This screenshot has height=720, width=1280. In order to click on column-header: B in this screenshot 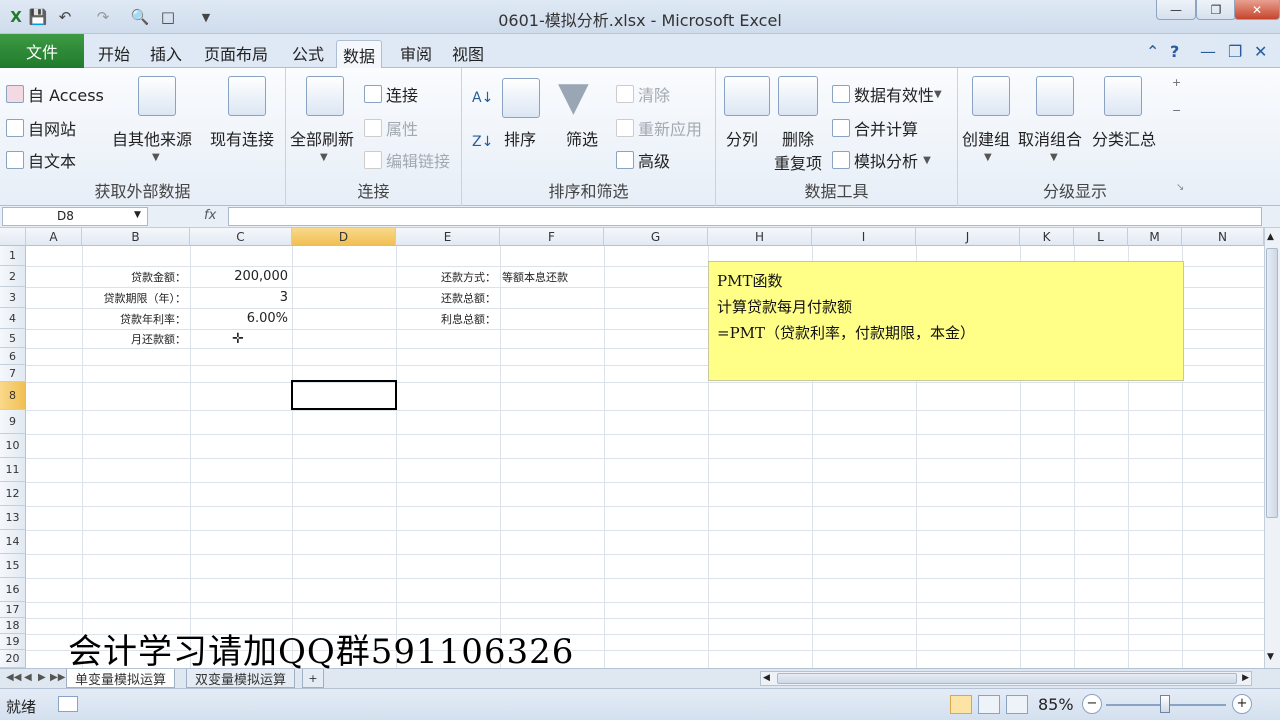, I will do `click(136, 237)`.